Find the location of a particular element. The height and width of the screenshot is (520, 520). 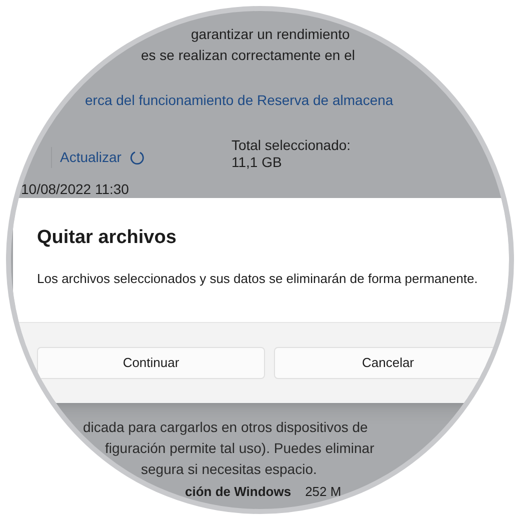

total-selected: Total seleccionado: 11,1 GB is located at coordinates (291, 154).